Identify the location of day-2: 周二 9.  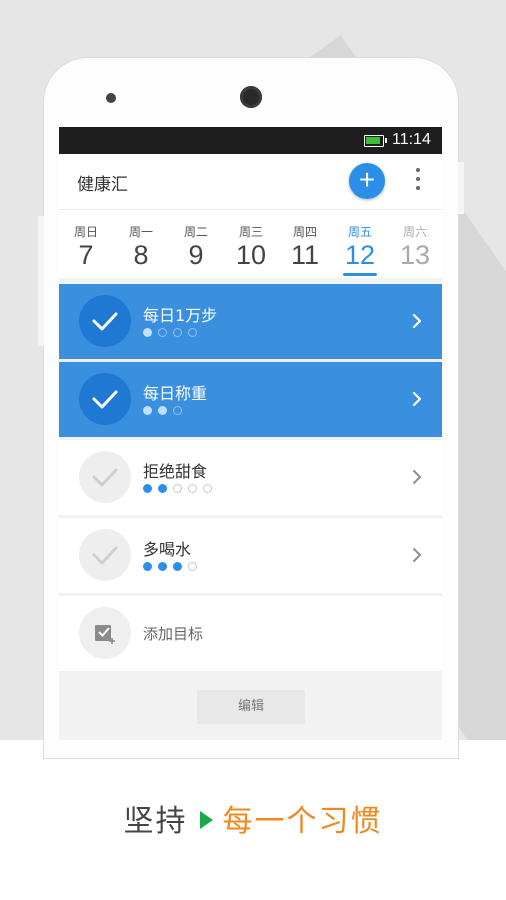
(196, 240).